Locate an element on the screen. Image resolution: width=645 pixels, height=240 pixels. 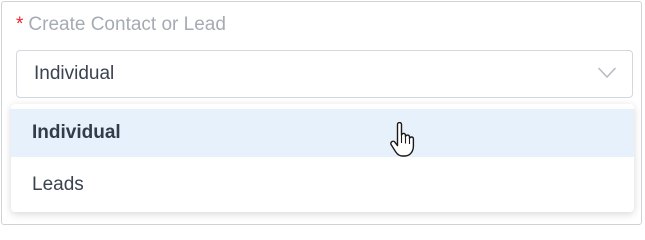
select-current-value: Individual is located at coordinates (74, 73).